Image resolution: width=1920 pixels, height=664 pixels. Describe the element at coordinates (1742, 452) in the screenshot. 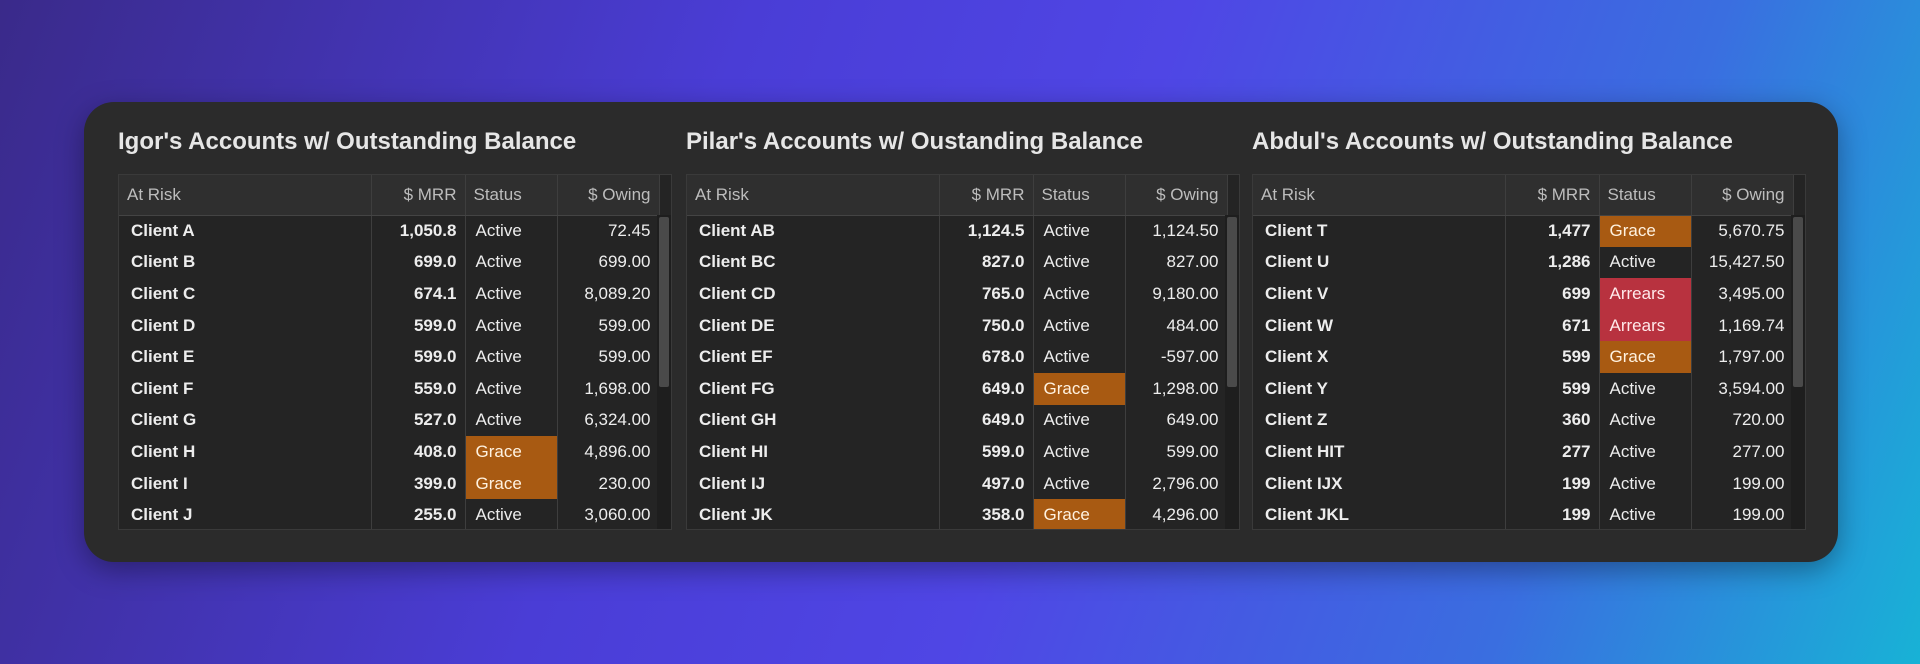

I see `owing-cell: 277.00` at that location.